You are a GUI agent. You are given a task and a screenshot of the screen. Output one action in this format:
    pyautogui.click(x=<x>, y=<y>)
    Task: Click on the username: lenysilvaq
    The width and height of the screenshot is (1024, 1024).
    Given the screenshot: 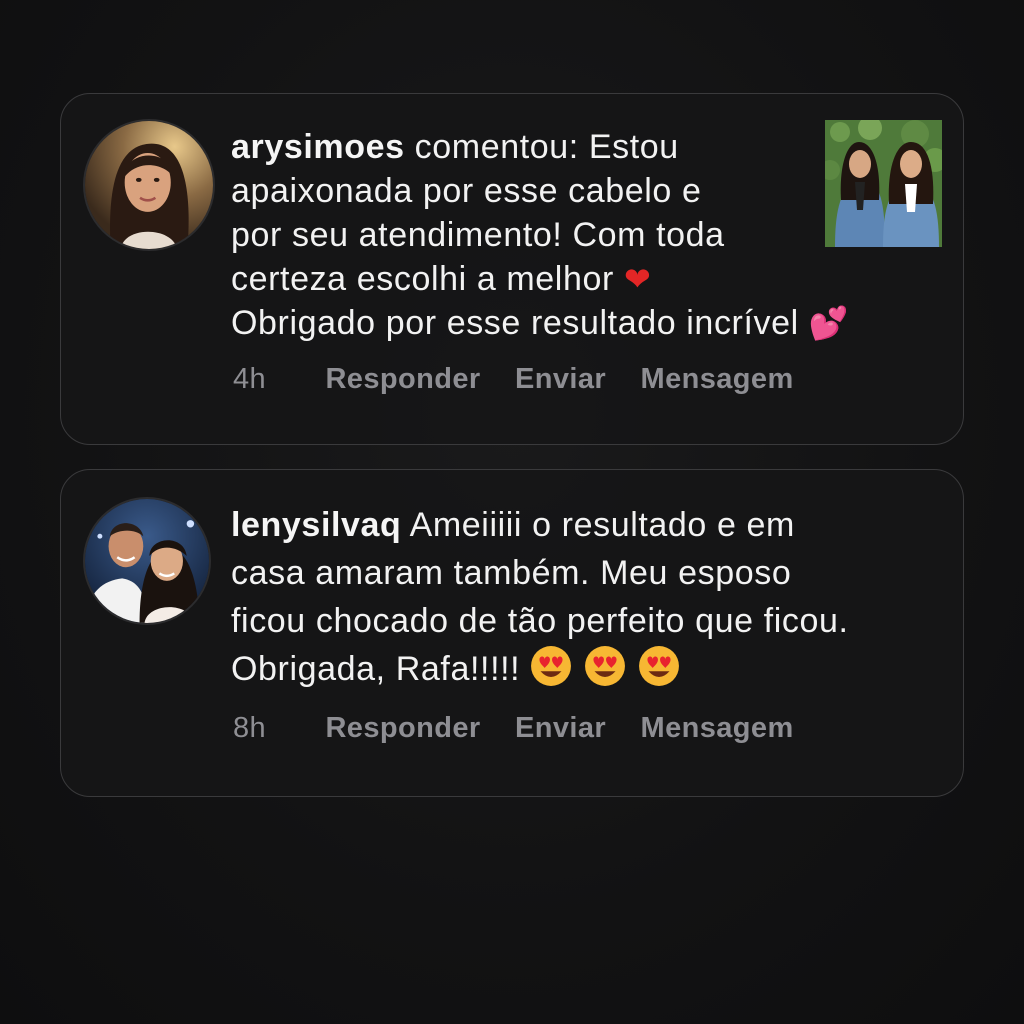 What is the action you would take?
    pyautogui.click(x=316, y=525)
    